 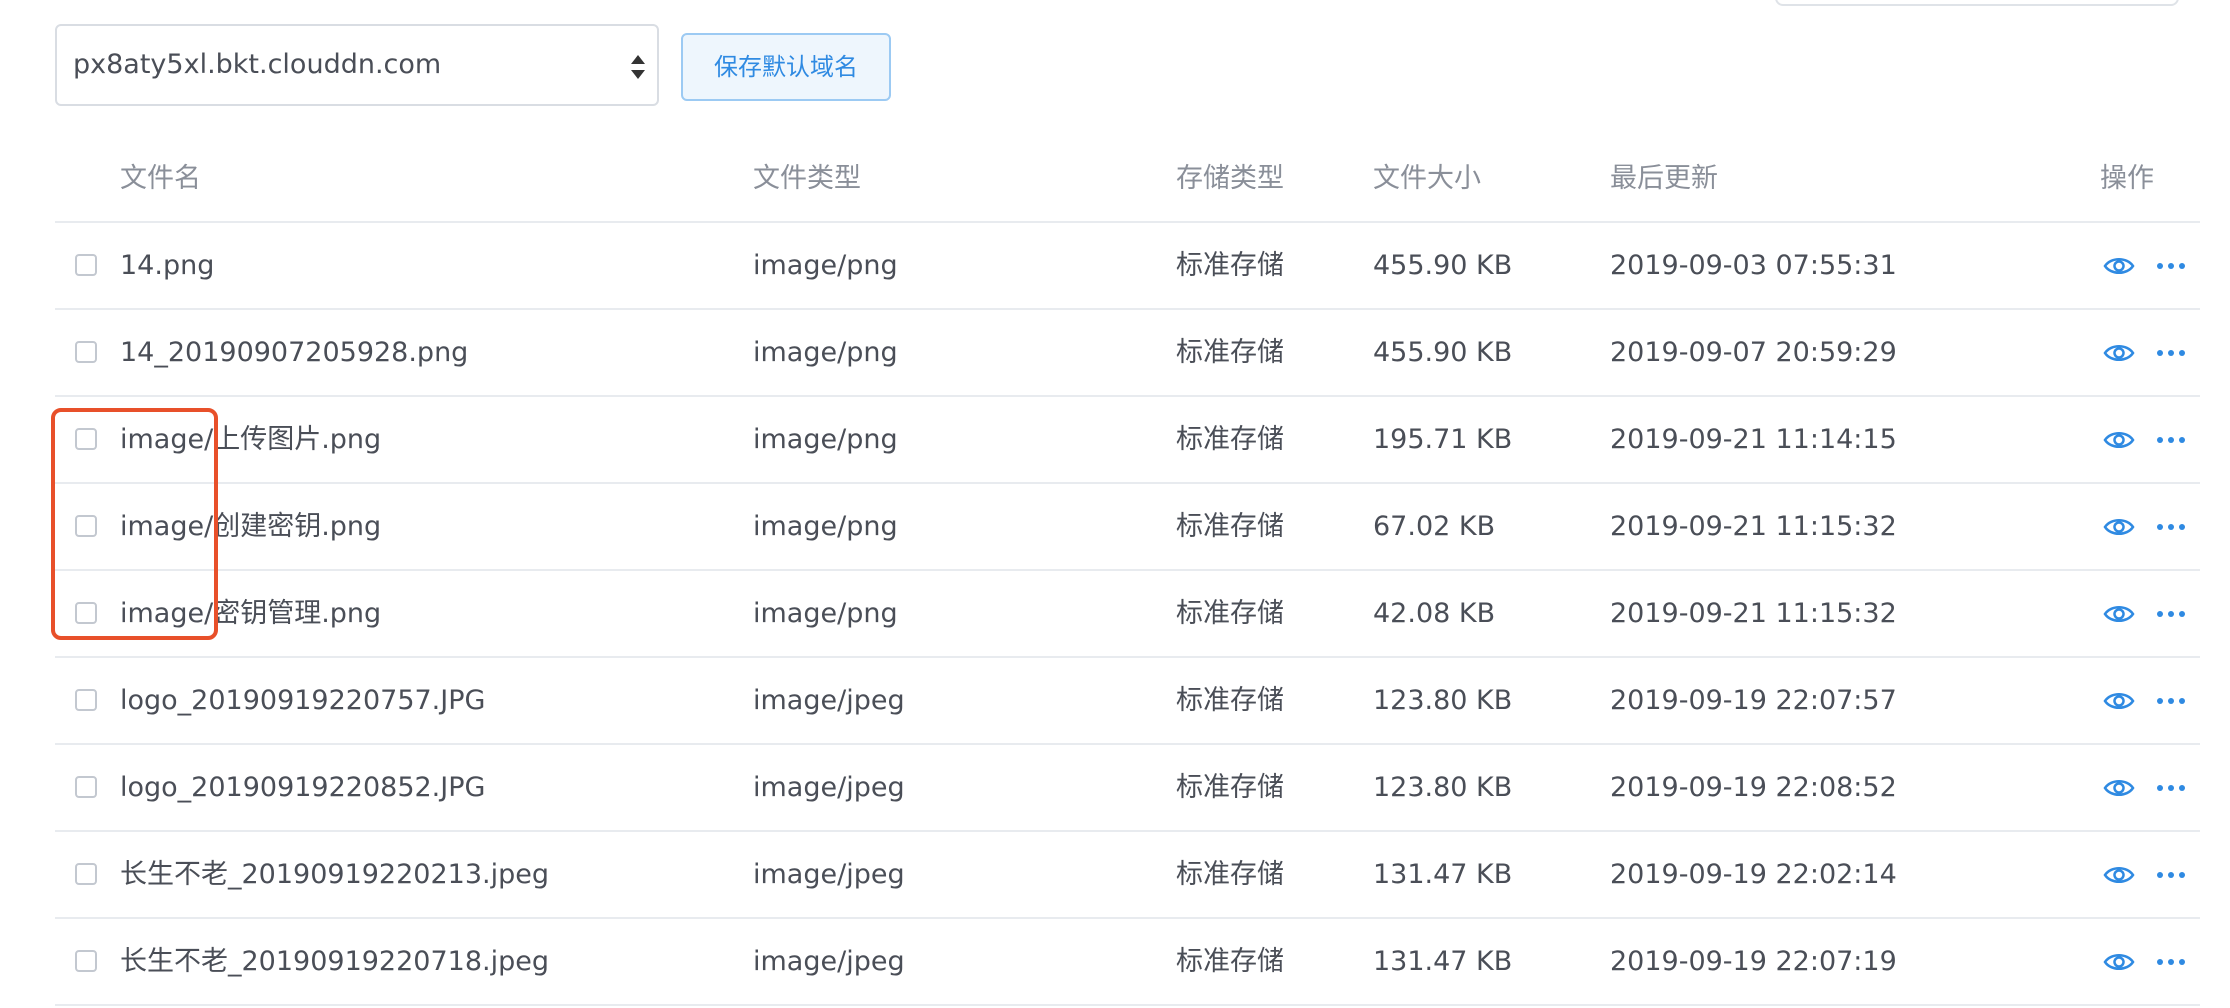 What do you see at coordinates (1427, 179) in the screenshot?
I see `column-header-size: 文件大小` at bounding box center [1427, 179].